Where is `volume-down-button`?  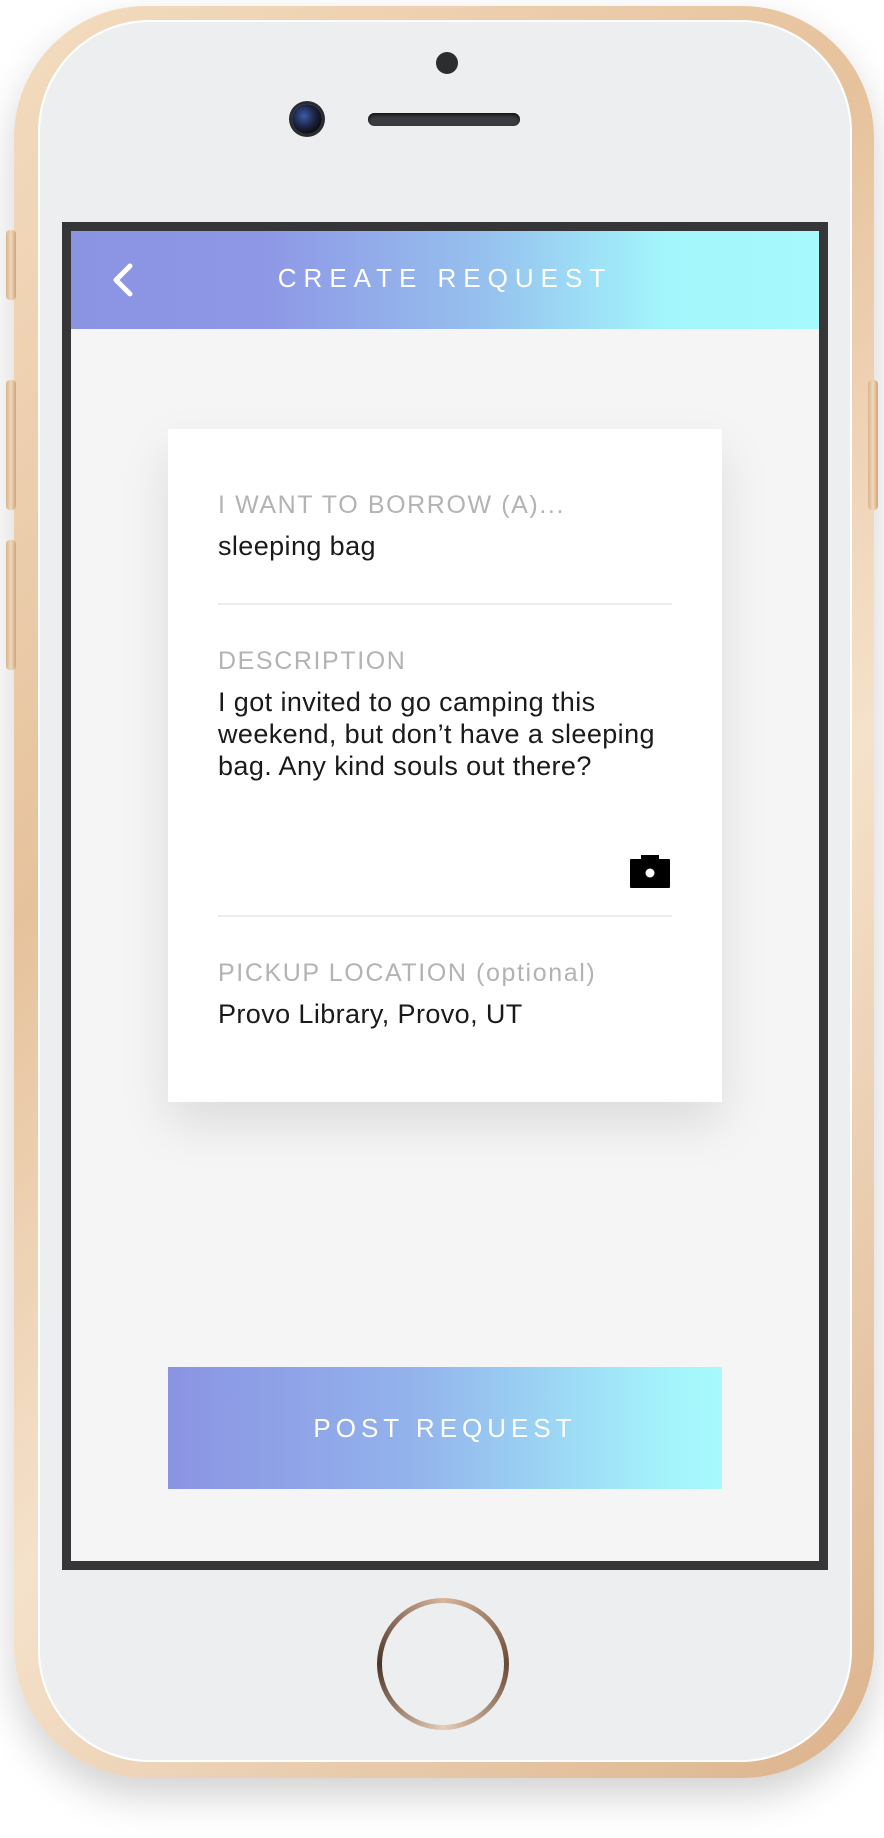
volume-down-button is located at coordinates (11, 605).